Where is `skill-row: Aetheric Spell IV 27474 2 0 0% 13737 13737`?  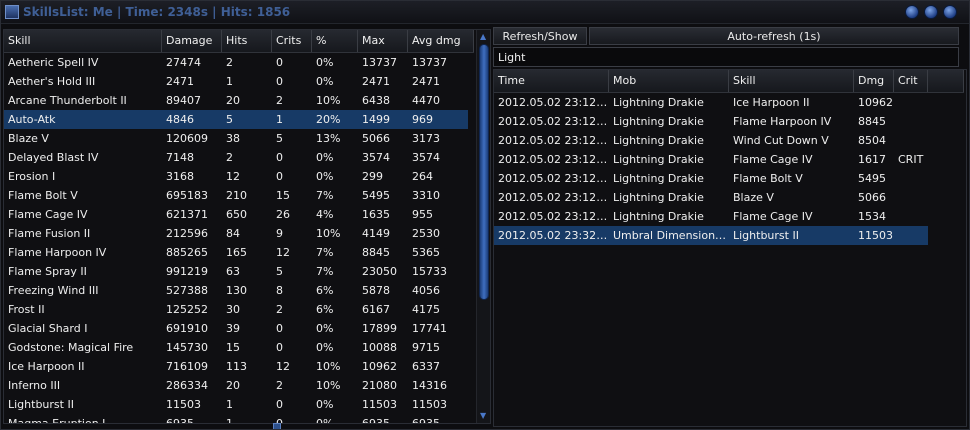
skill-row: Aetheric Spell IV 27474 2 0 0% 13737 13737 is located at coordinates (236, 62).